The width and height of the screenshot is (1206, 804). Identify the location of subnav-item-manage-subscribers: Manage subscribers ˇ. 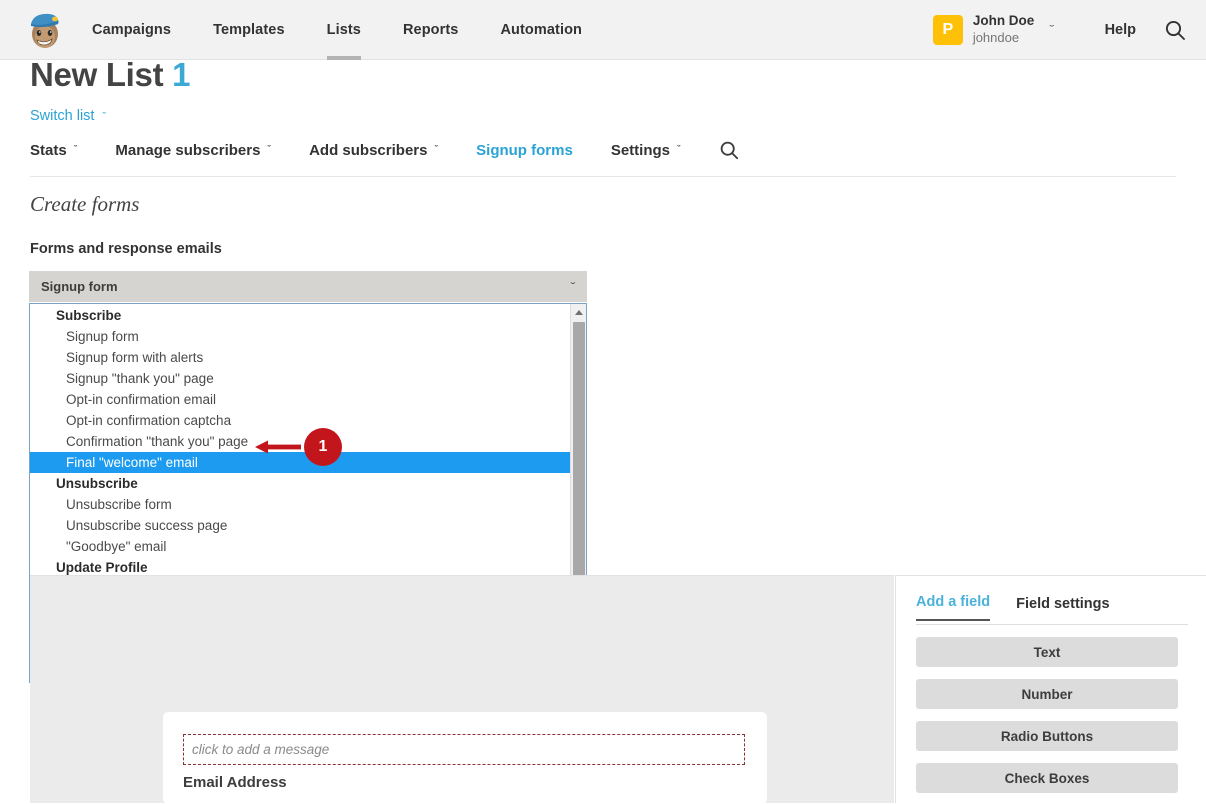
(193, 150).